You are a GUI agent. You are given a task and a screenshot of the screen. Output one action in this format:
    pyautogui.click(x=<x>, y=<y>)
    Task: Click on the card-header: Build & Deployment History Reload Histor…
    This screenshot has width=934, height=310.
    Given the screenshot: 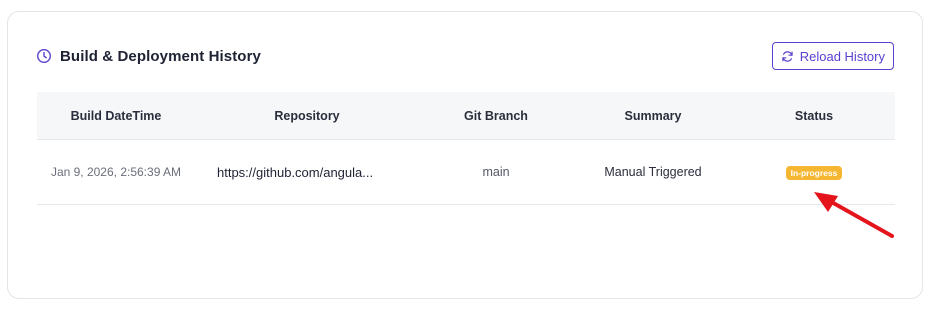 What is the action you would take?
    pyautogui.click(x=465, y=56)
    